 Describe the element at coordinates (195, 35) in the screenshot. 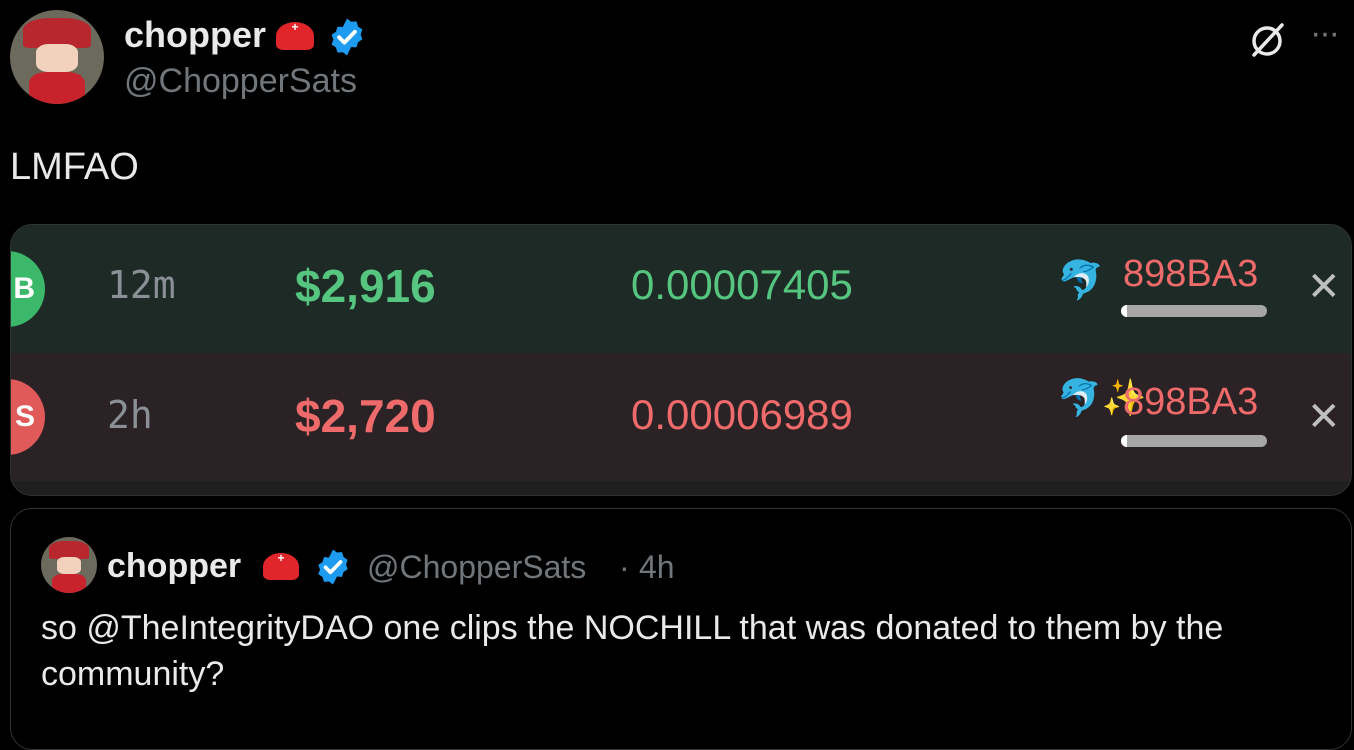

I see `author-name: chopper` at that location.